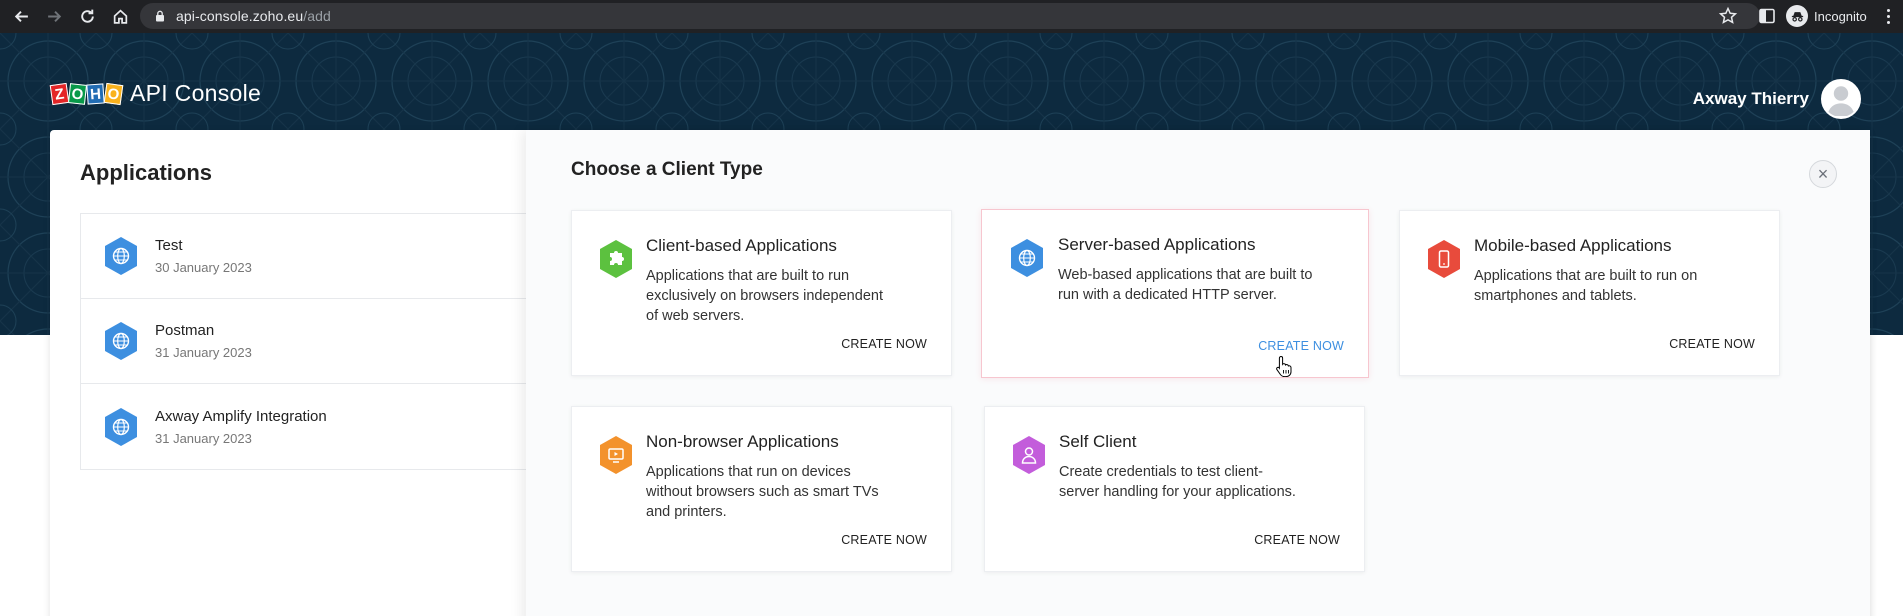 The height and width of the screenshot is (616, 1903). What do you see at coordinates (160, 16) in the screenshot?
I see `lock-icon` at bounding box center [160, 16].